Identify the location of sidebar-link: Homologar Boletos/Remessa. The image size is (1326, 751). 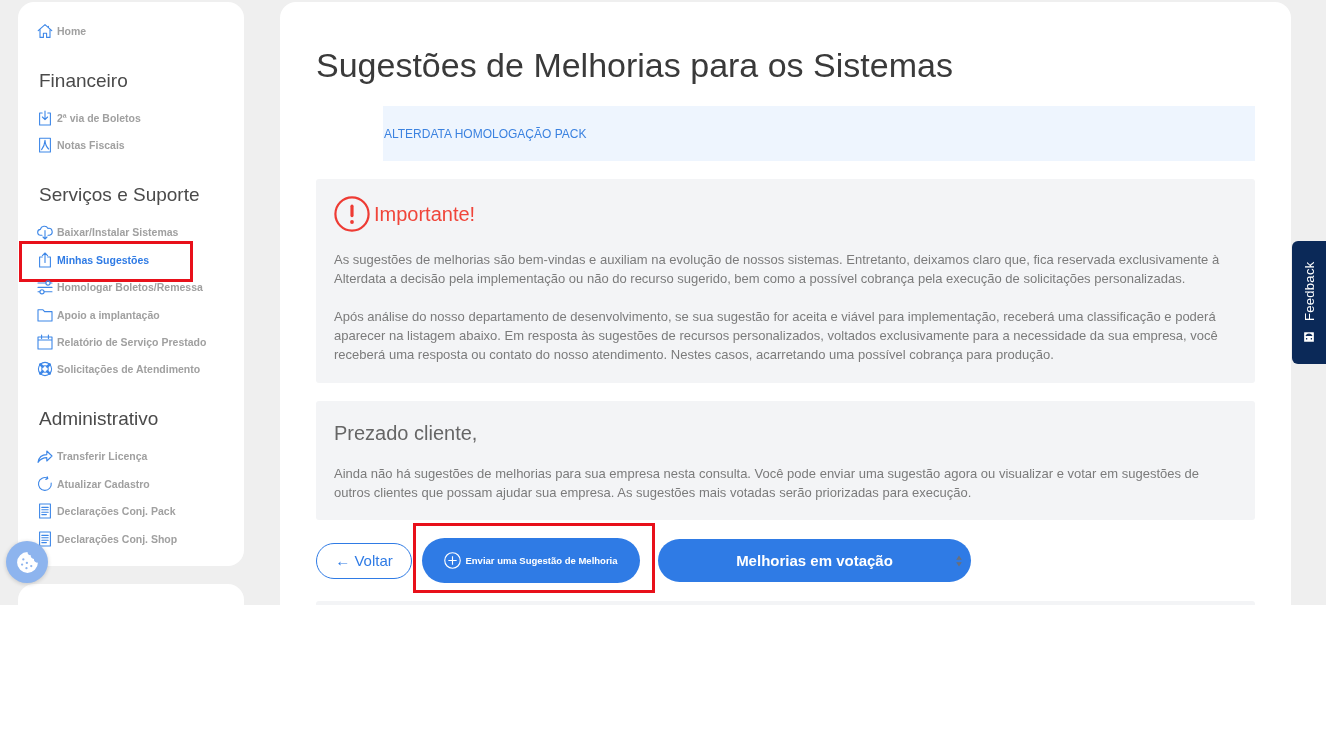
(120, 287).